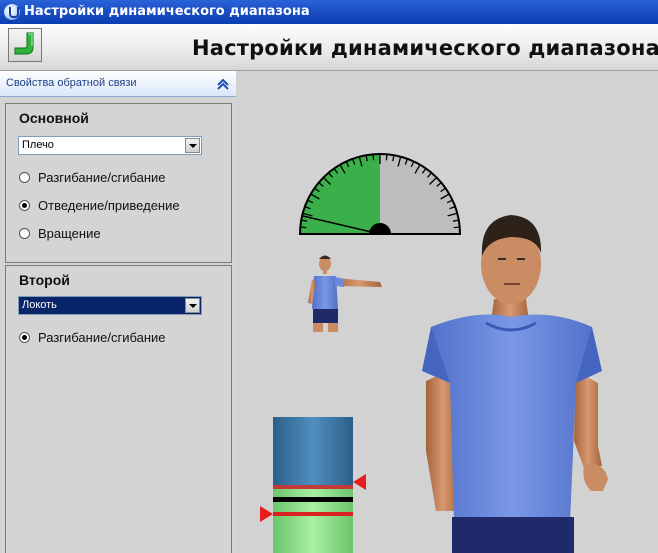 The height and width of the screenshot is (553, 658). I want to click on primary-option-label: Отведение/приведение, so click(109, 205).